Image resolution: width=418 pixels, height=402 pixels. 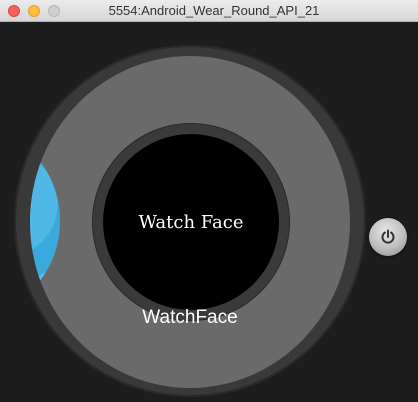 I want to click on watchface-name-label: WatchFace, so click(x=190, y=317).